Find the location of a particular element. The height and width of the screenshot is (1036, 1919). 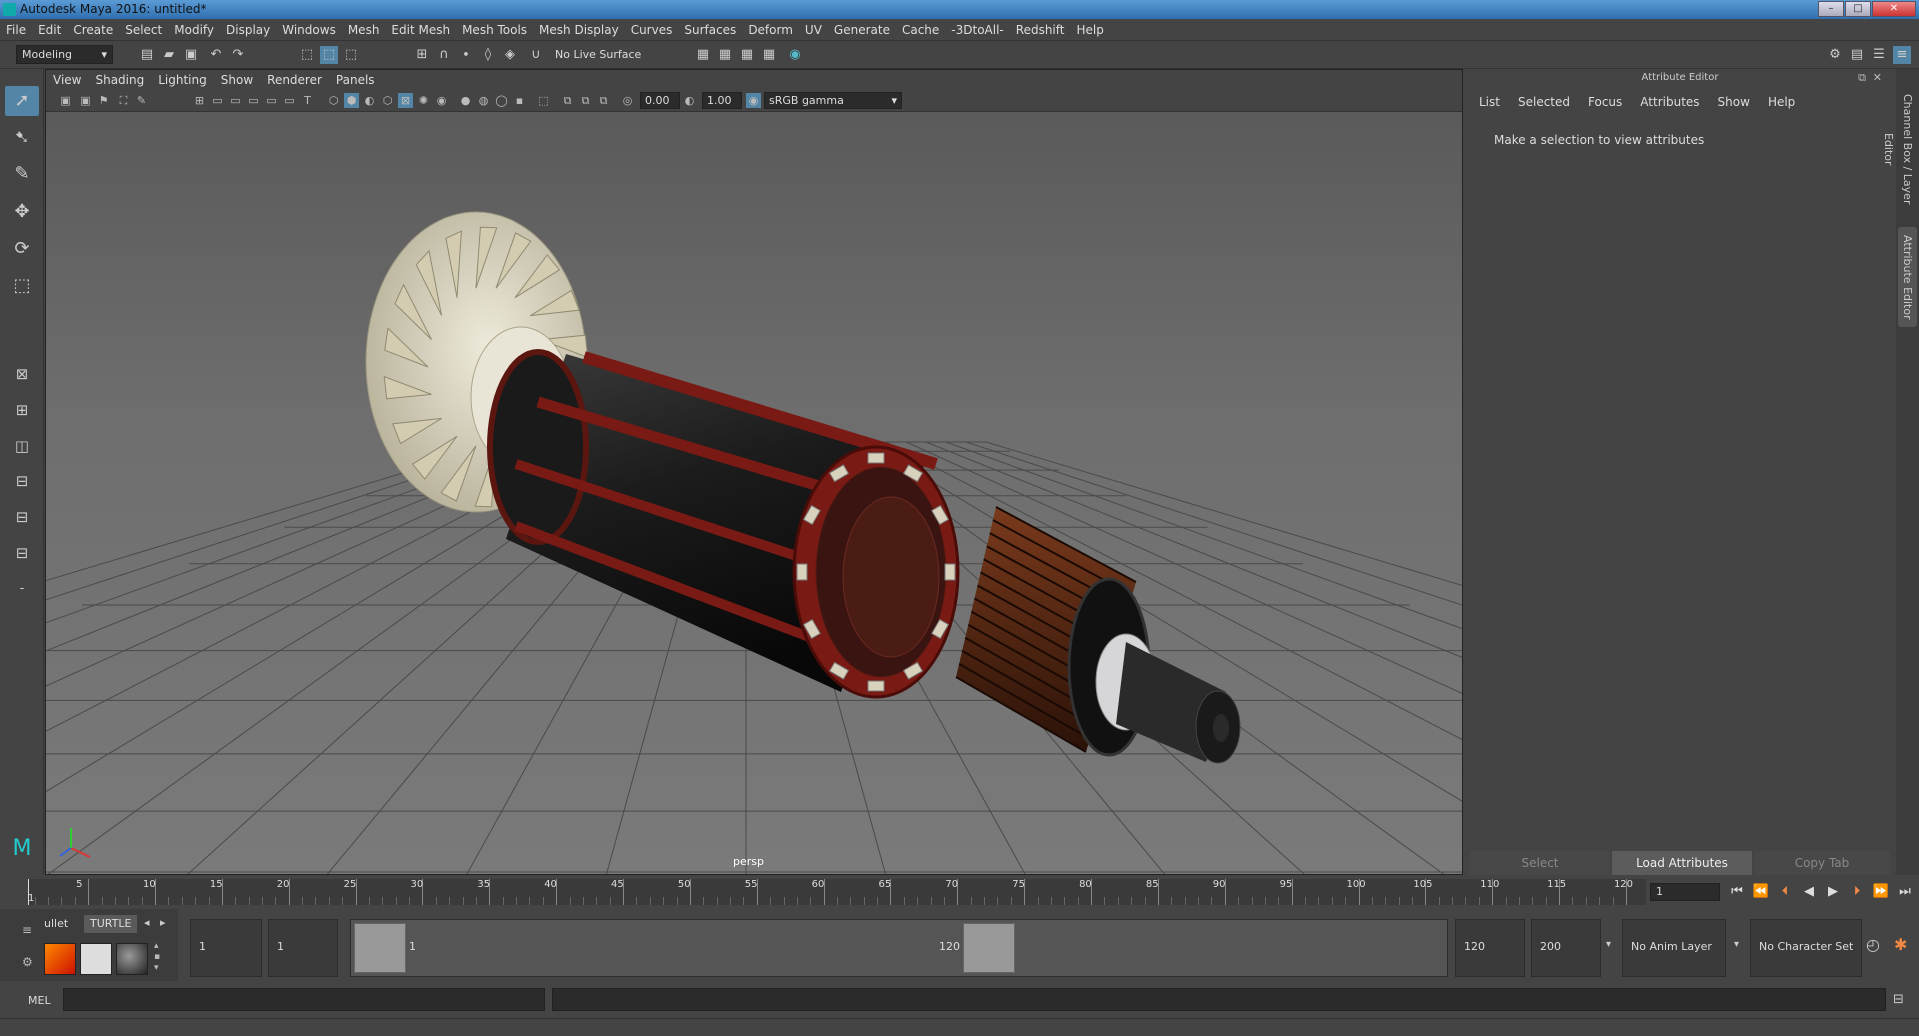

turtle-bake-icon is located at coordinates (96, 959).